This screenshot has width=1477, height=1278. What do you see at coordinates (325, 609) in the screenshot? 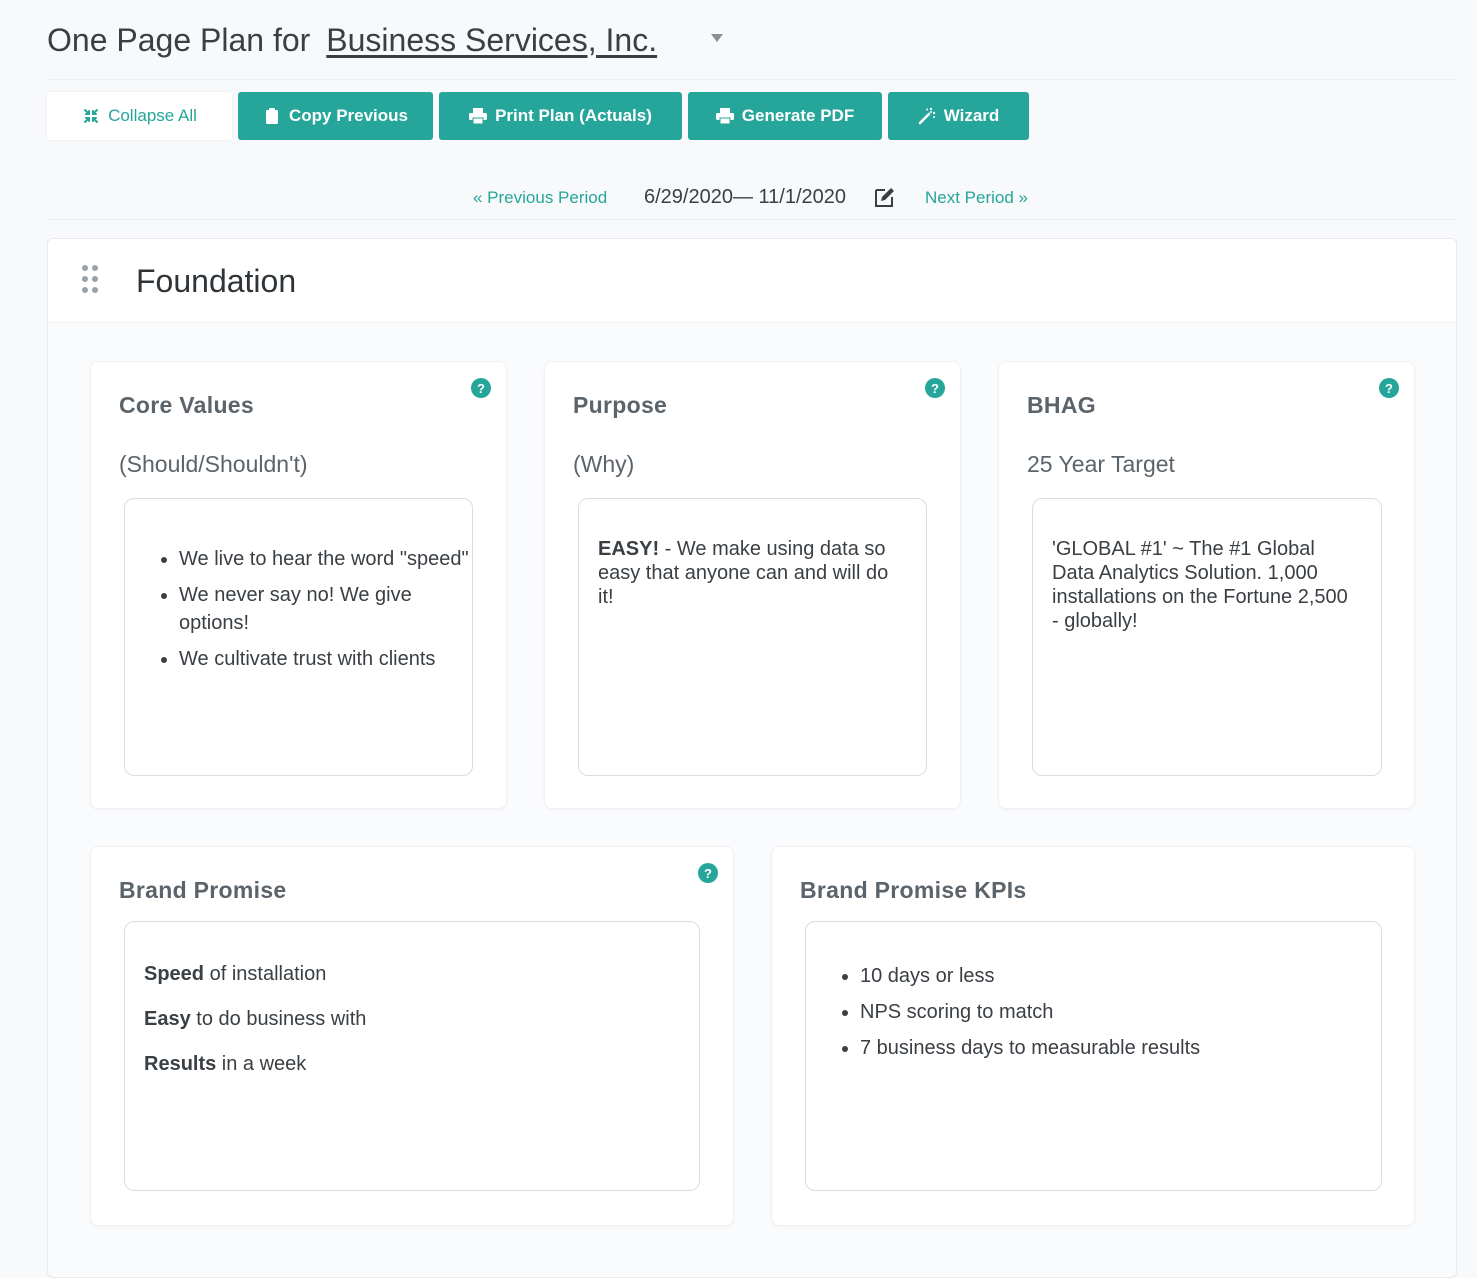
I see `list-item: We never say no! We give options!` at bounding box center [325, 609].